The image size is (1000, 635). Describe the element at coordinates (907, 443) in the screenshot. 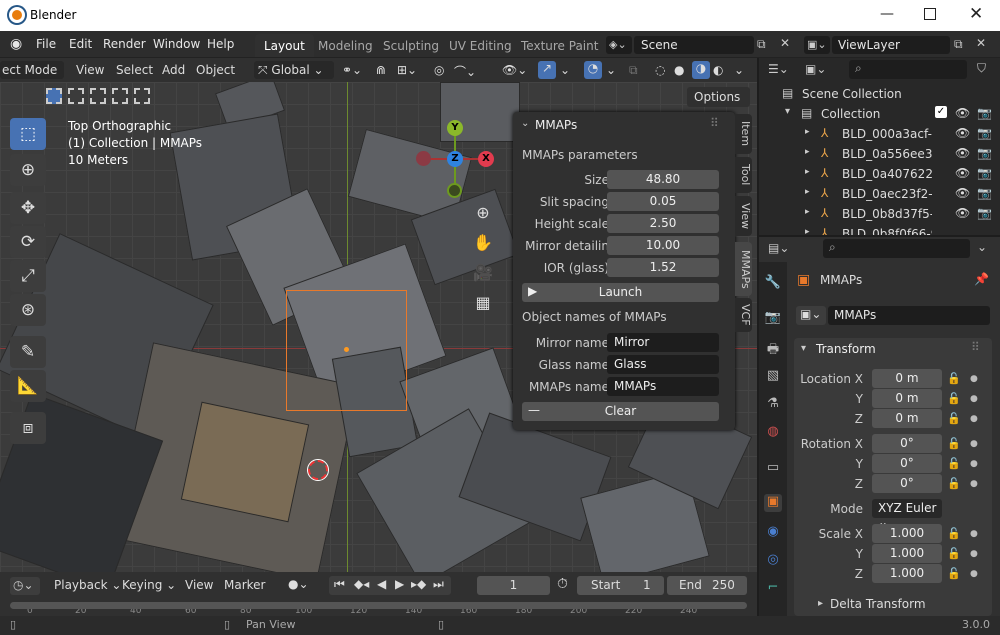

I see `rotation-x-field: 0°` at that location.